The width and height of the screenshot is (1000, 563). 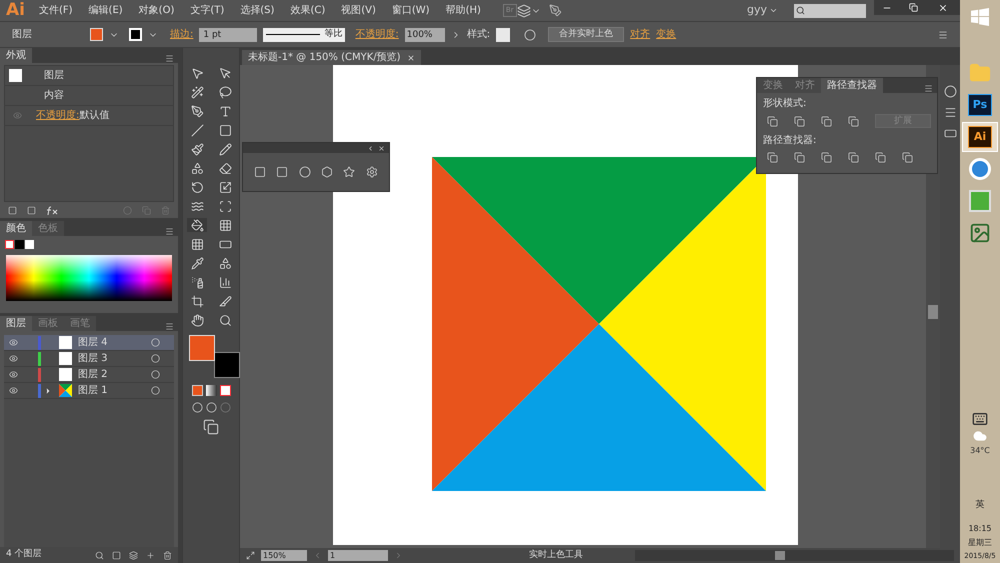 I want to click on user-menu: gyy, so click(x=756, y=10).